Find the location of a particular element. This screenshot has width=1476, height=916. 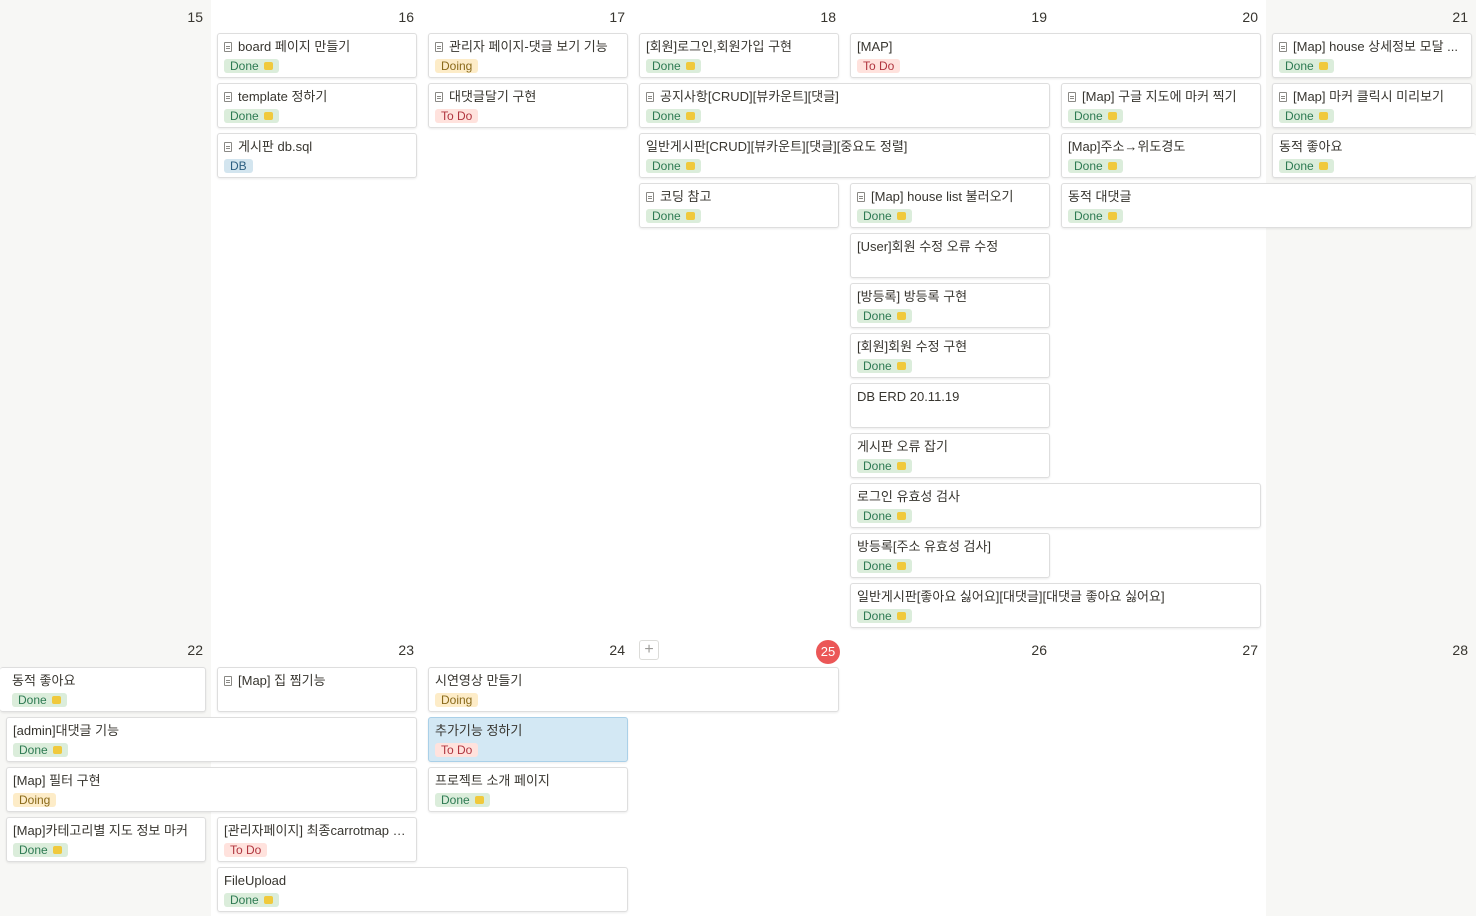

event-card: [방등록] 방등록 구현 Done is located at coordinates (950, 305).